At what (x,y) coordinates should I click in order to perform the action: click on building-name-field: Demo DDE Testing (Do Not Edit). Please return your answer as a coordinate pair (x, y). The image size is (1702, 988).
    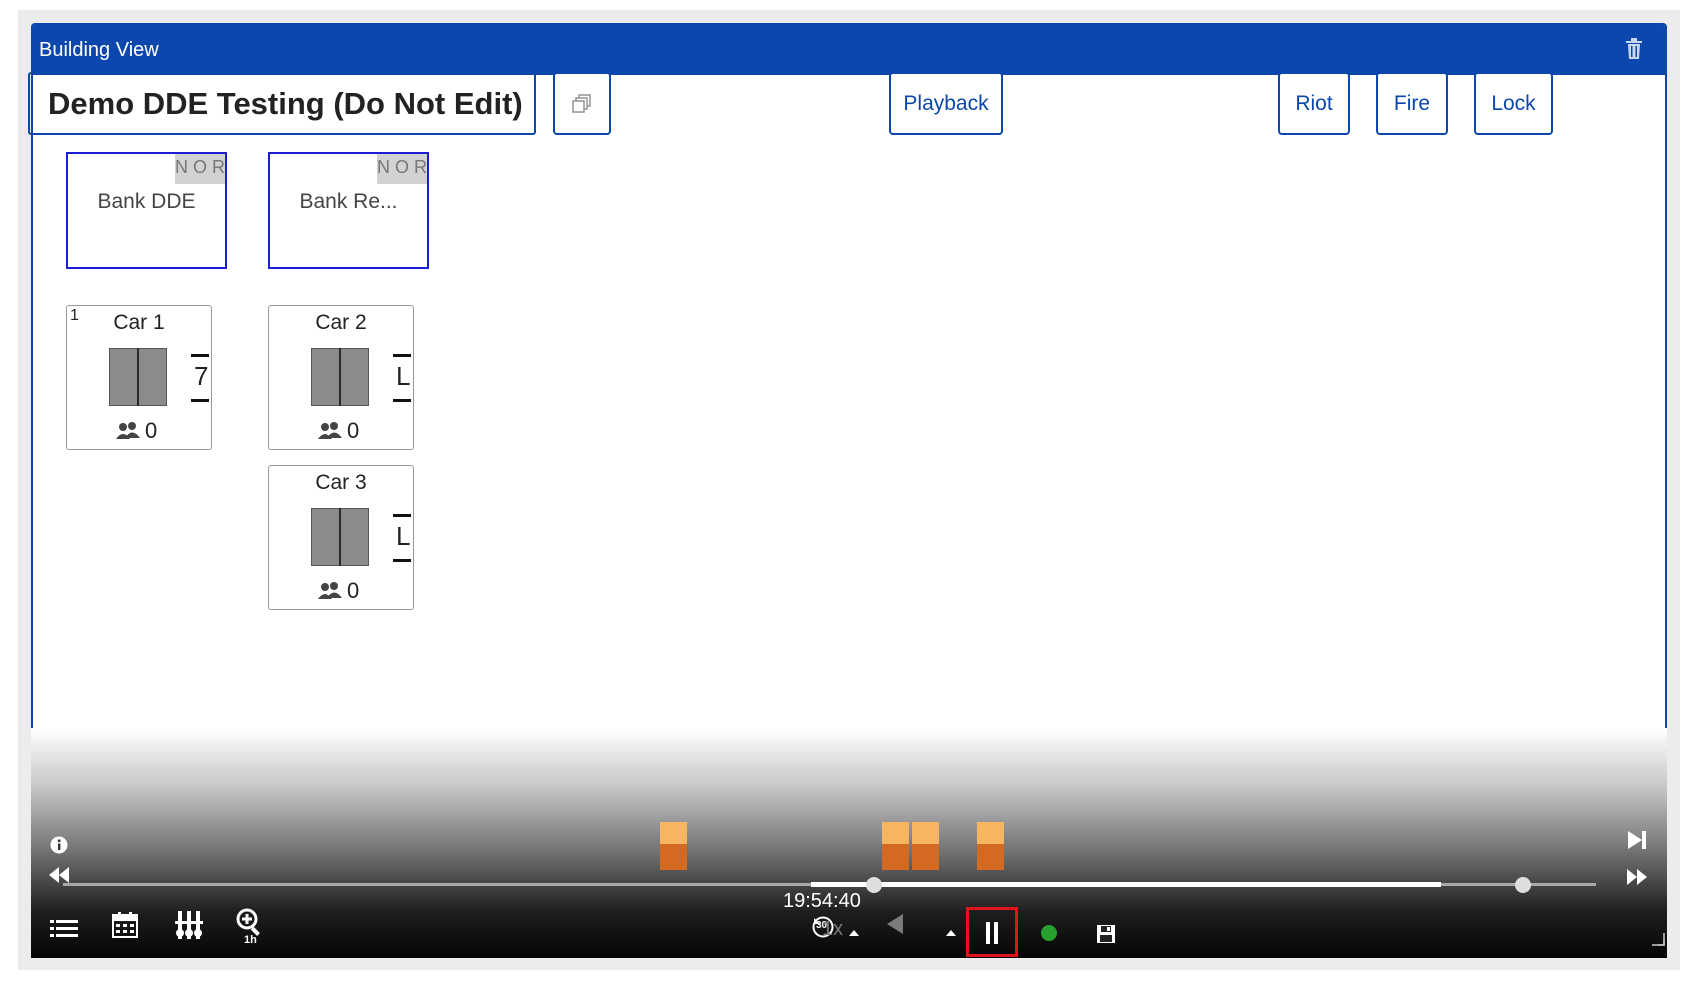
    Looking at the image, I should click on (282, 103).